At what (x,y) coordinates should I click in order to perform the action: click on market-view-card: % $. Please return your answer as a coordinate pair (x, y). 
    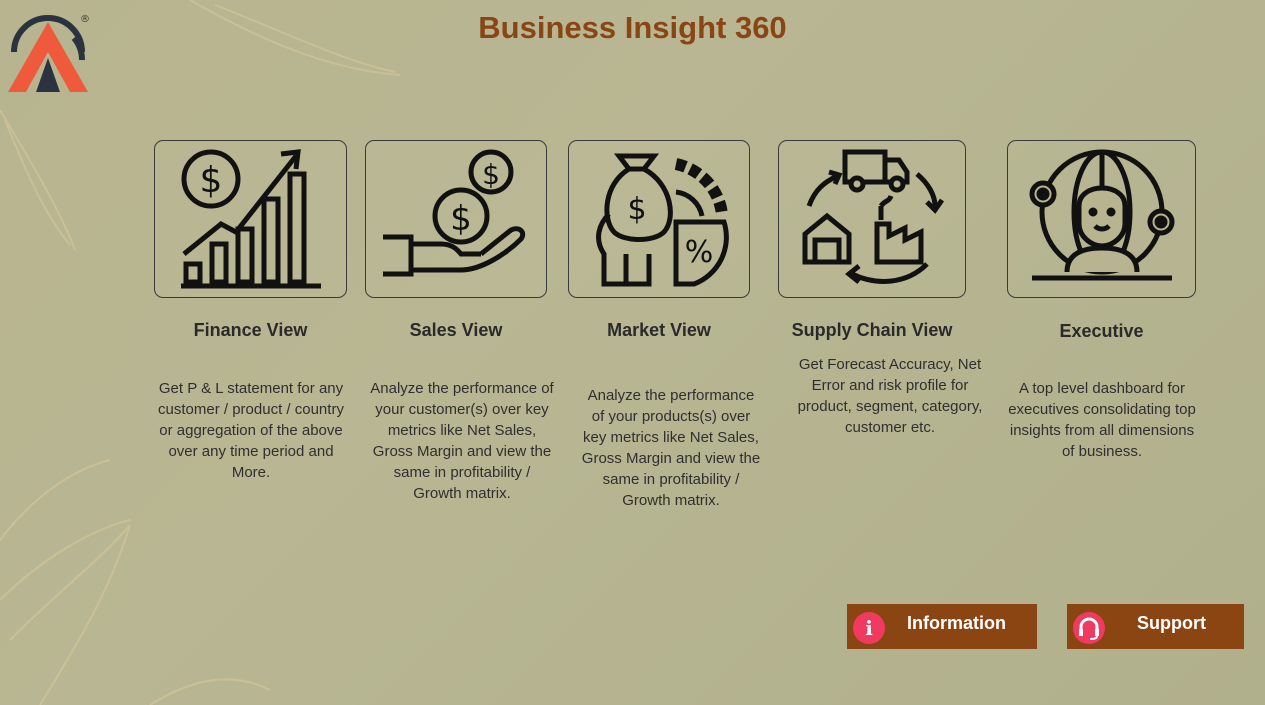
    Looking at the image, I should click on (659, 219).